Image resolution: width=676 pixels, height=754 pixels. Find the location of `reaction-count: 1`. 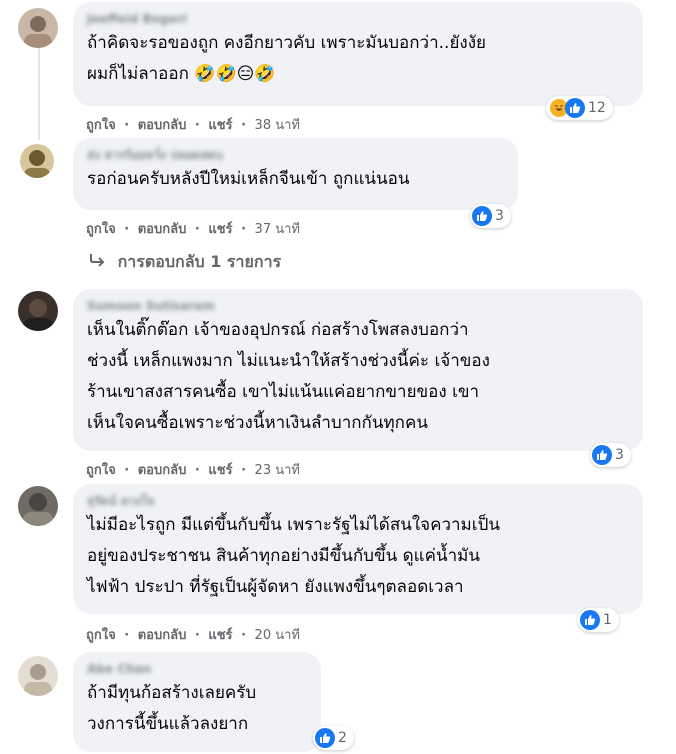

reaction-count: 1 is located at coordinates (607, 620).